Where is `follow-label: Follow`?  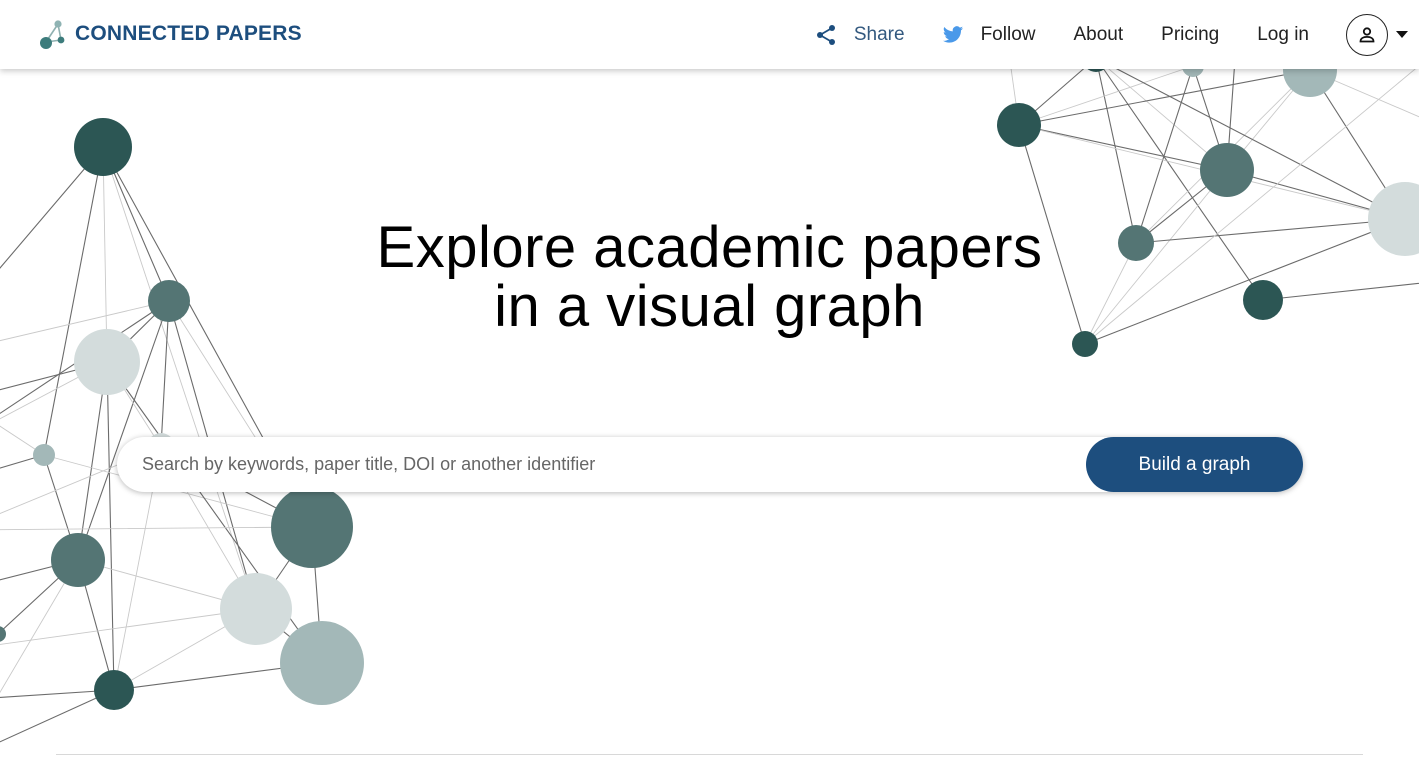
follow-label: Follow is located at coordinates (1008, 34).